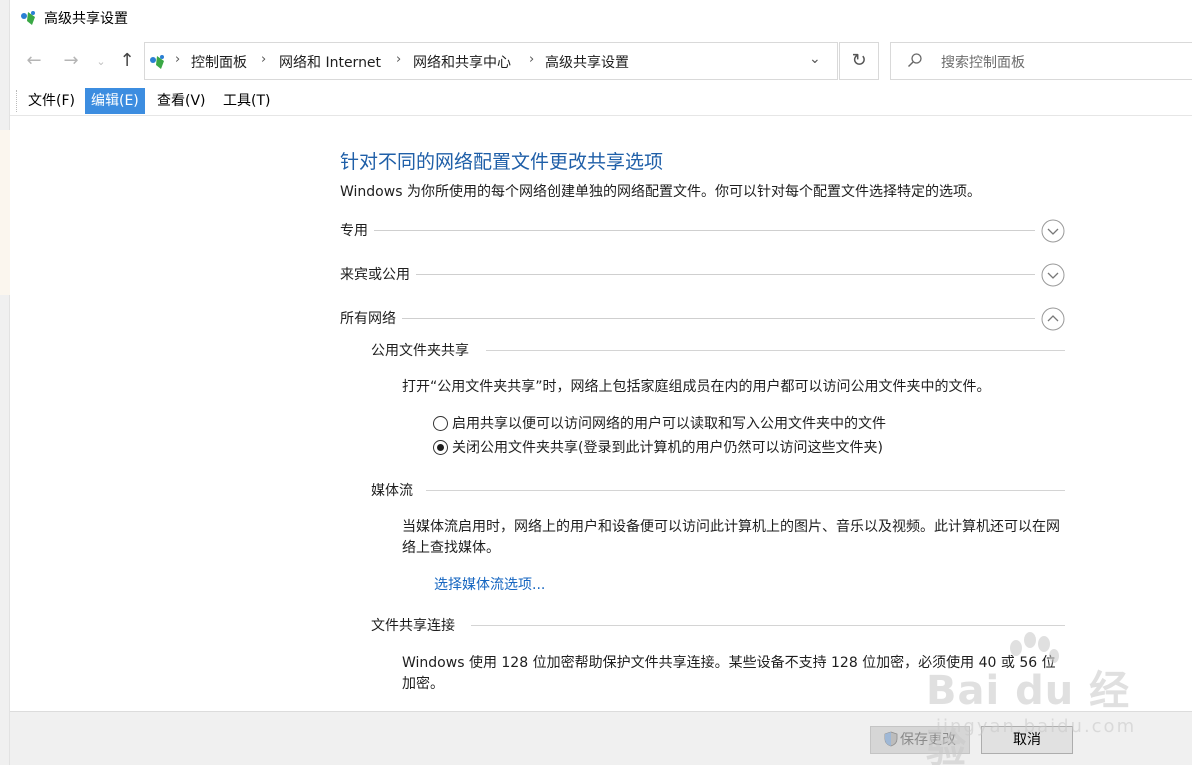 The width and height of the screenshot is (1192, 765). Describe the element at coordinates (702, 276) in the screenshot. I see `profile-guest-public: 来宾或公用` at that location.